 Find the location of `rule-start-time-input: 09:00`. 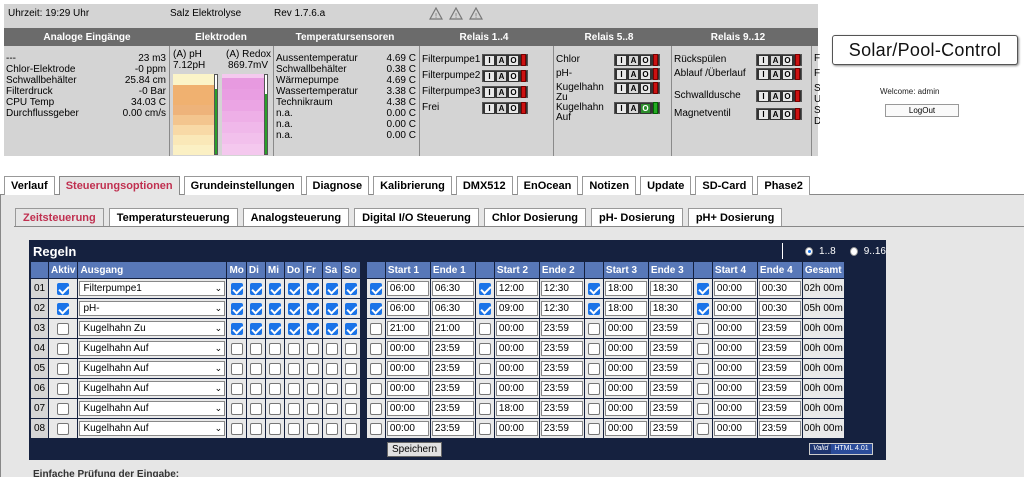

rule-start-time-input: 09:00 is located at coordinates (516, 308).